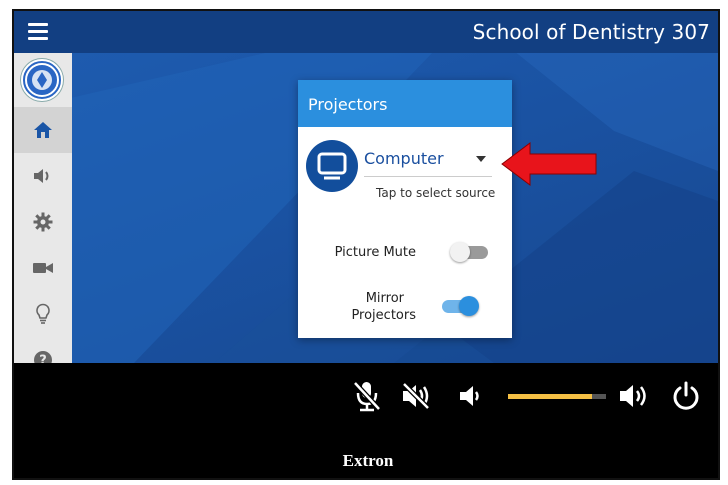 This screenshot has width=728, height=485. I want to click on sidebar: ?, so click(43, 208).